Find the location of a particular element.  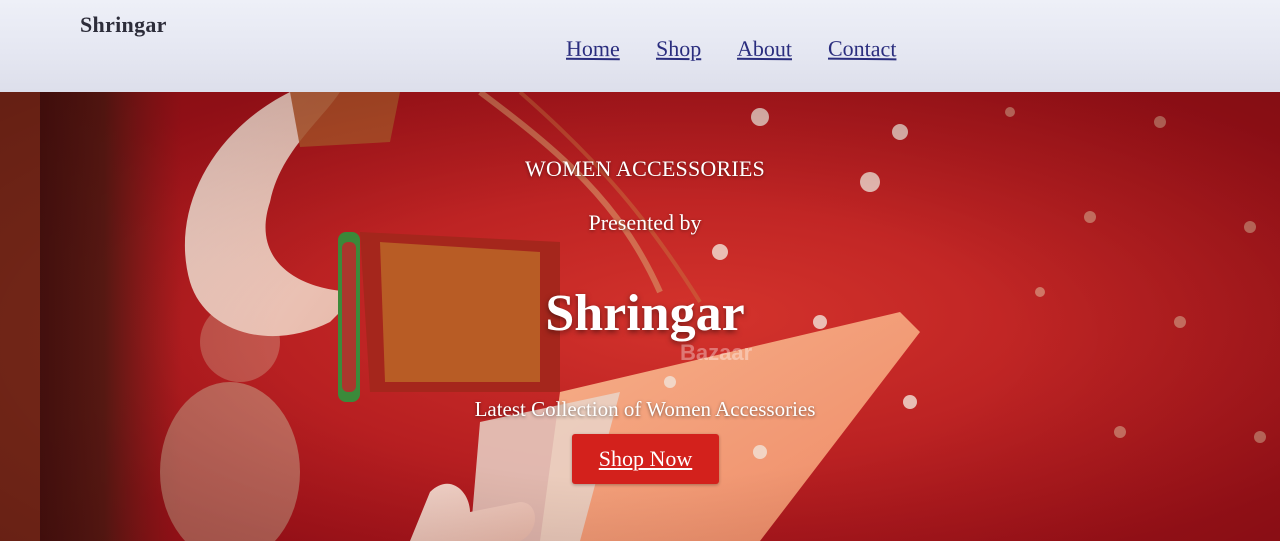

hero-presented-by: Presented by is located at coordinates (645, 222).